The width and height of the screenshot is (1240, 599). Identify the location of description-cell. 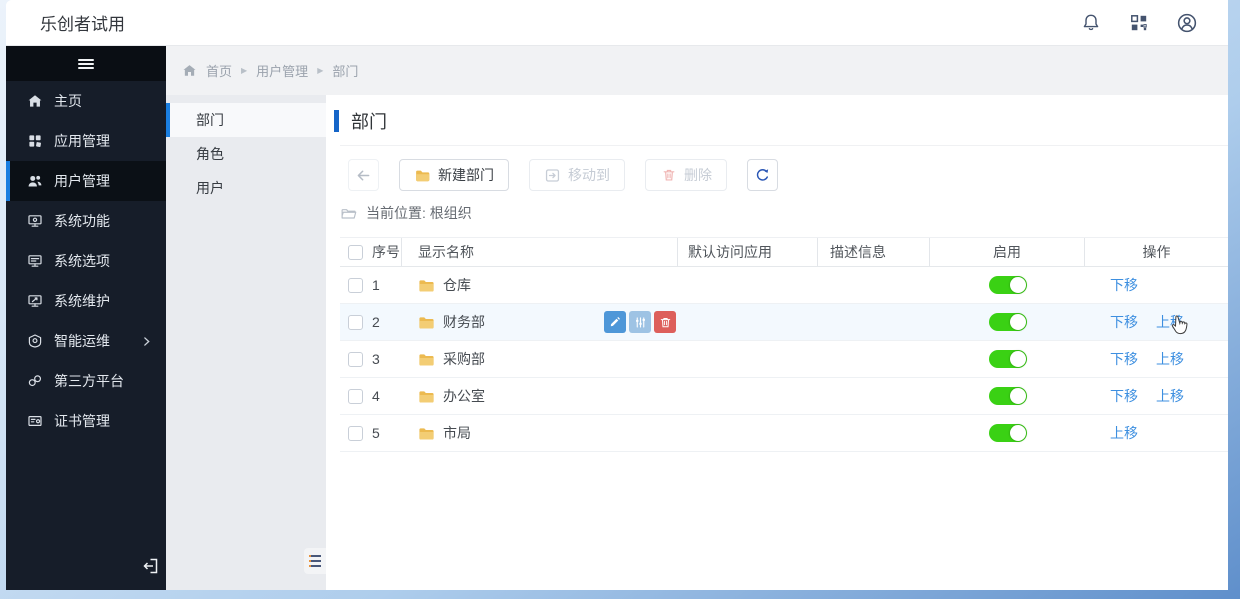
(874, 359).